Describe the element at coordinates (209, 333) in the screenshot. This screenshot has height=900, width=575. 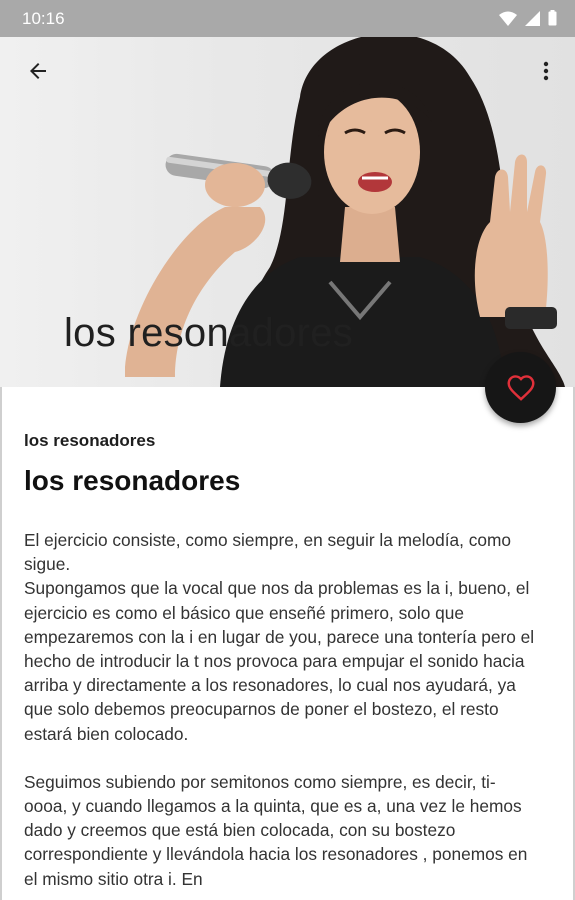
I see `hero-title: los resonadores` at that location.